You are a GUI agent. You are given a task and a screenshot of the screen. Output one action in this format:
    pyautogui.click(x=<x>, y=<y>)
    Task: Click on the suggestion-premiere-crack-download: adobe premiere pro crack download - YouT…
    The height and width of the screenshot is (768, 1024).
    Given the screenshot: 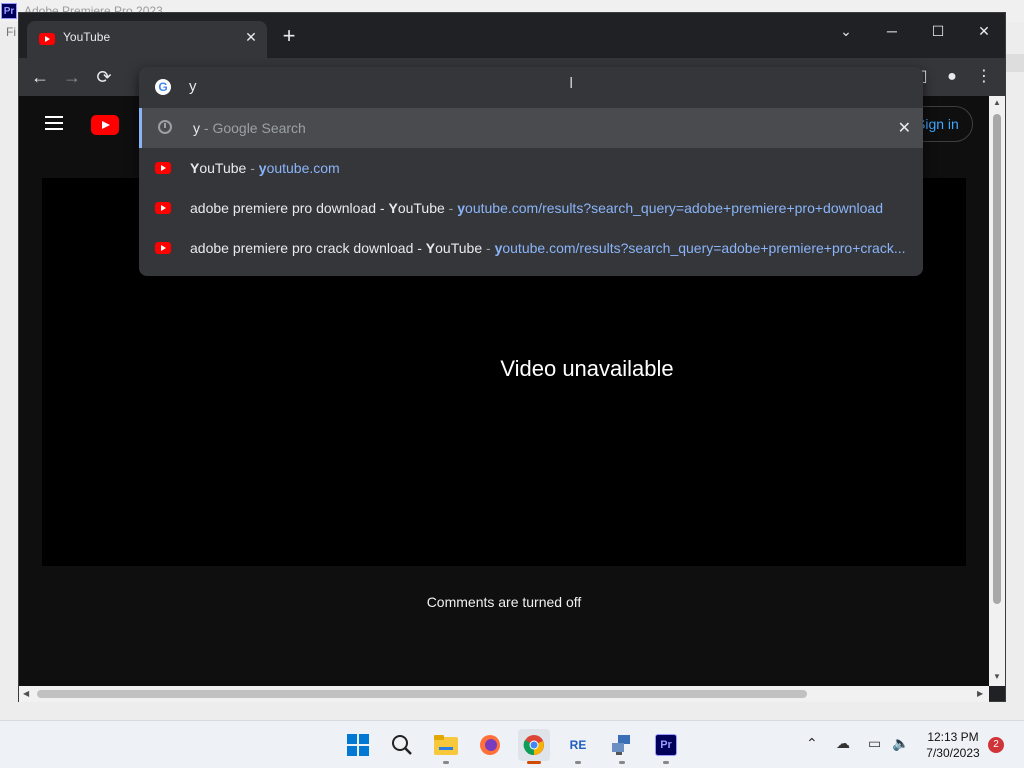 What is the action you would take?
    pyautogui.click(x=531, y=248)
    